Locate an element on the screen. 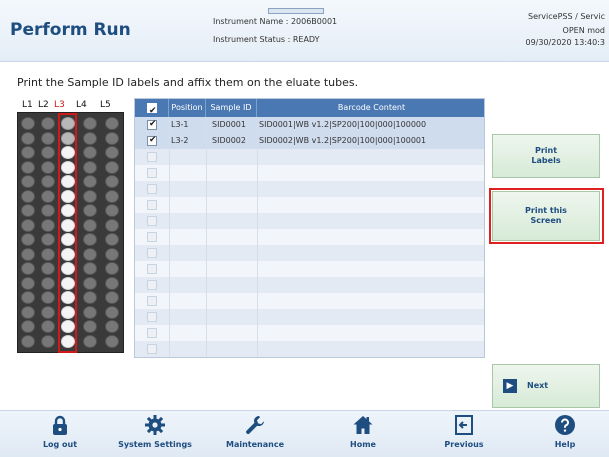 The image size is (609, 457). next-button: ▶ Next is located at coordinates (546, 386).